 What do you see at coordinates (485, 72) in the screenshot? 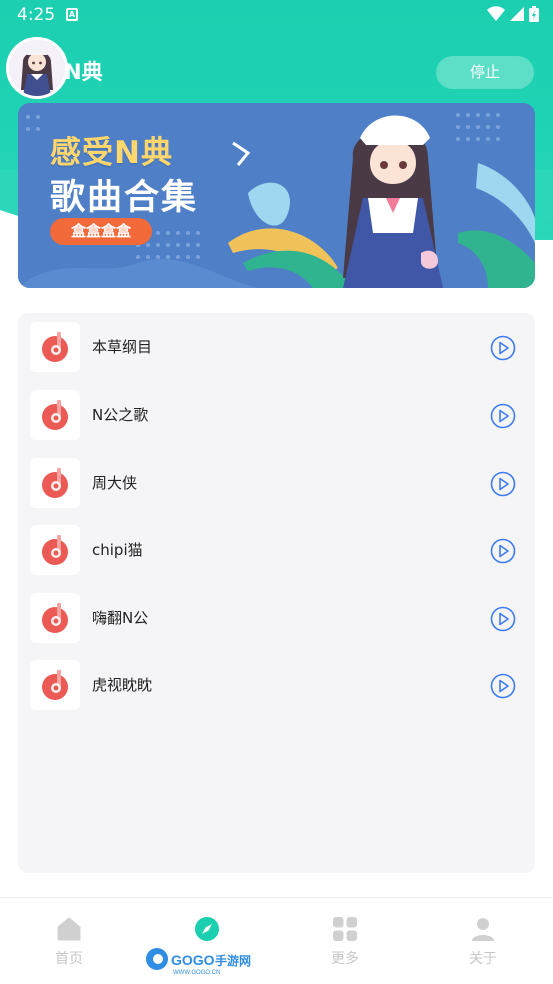
I see `stop-button: 停止` at bounding box center [485, 72].